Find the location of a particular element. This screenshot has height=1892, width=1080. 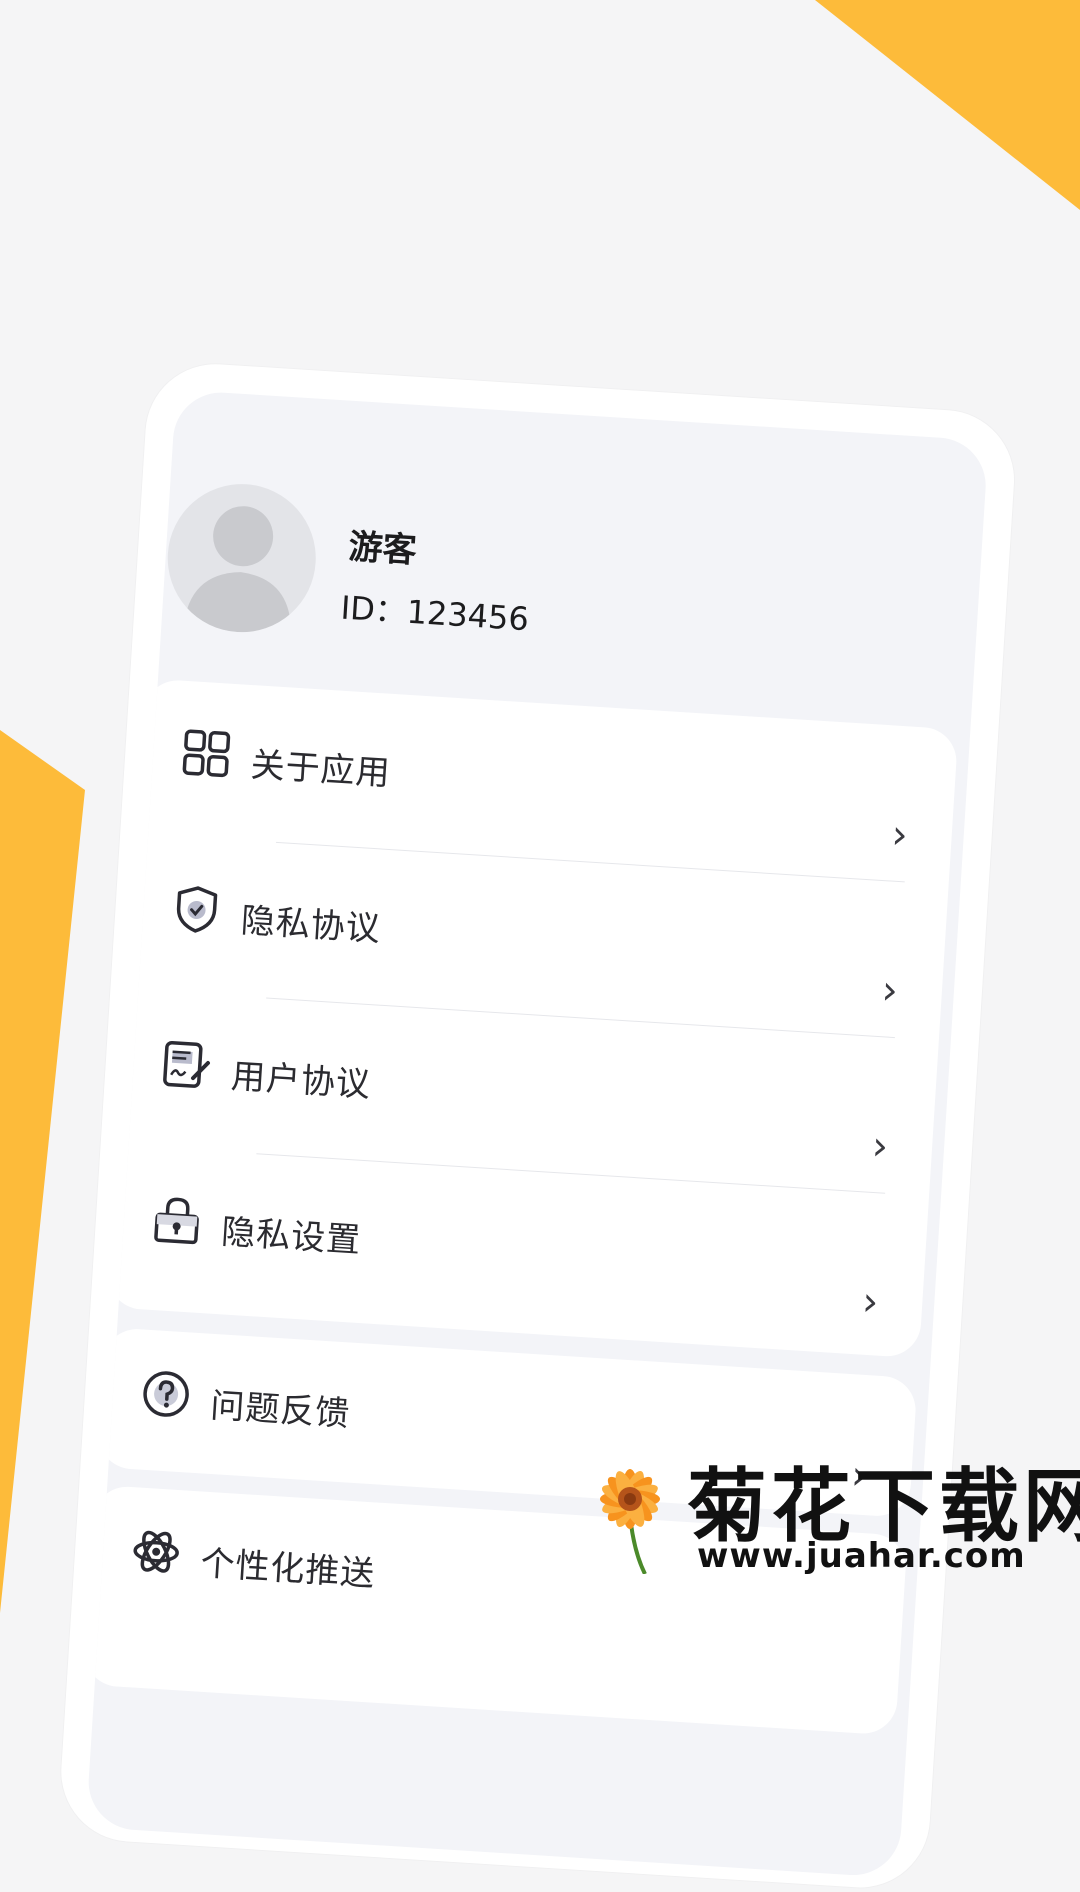

menu-item-label: 关于应用 is located at coordinates (320, 769).